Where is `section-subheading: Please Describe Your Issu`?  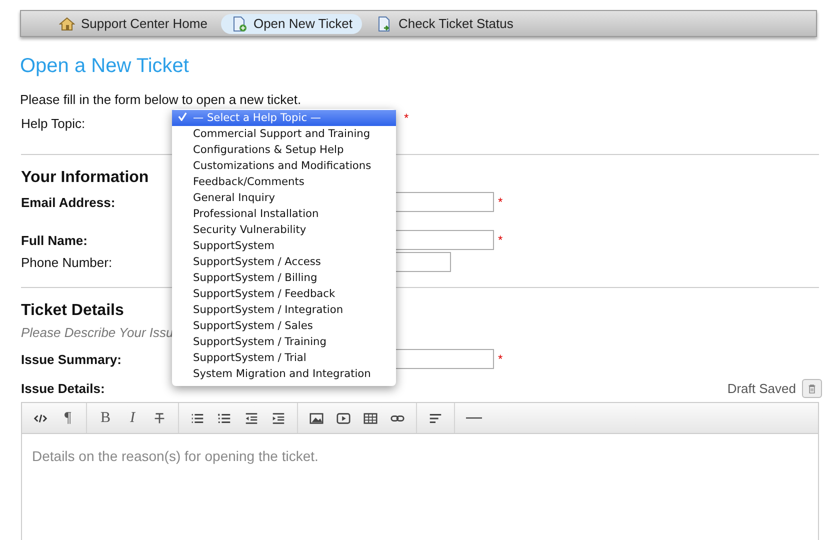
section-subheading: Please Describe Your Issu is located at coordinates (97, 332).